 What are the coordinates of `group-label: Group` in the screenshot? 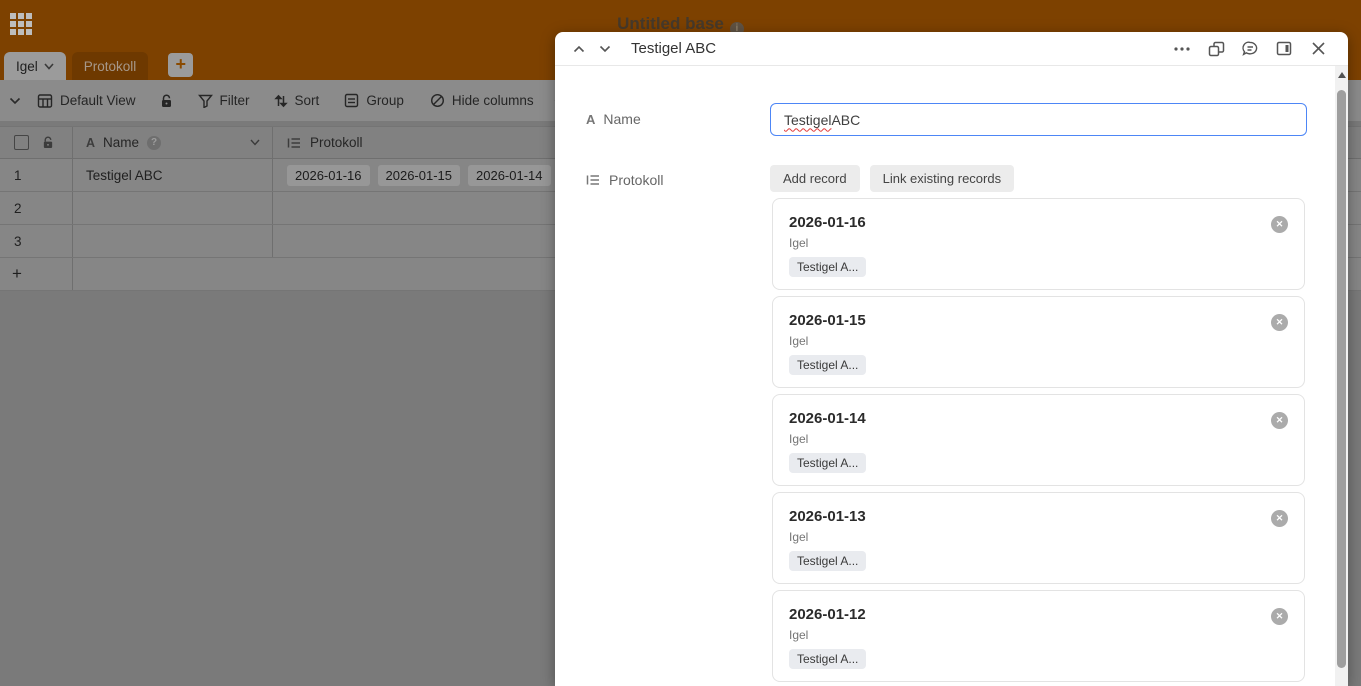 It's located at (385, 100).